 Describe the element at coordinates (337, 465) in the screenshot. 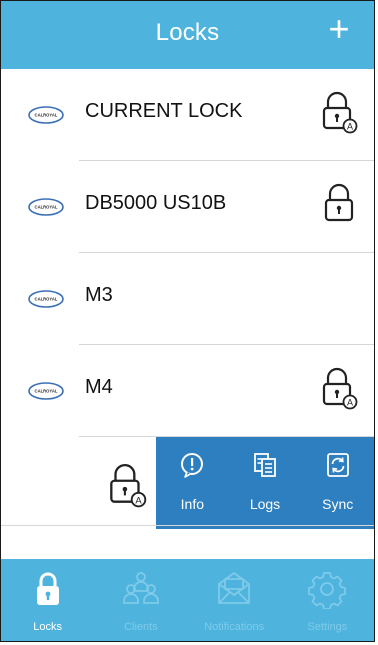

I see `sync-icon` at that location.